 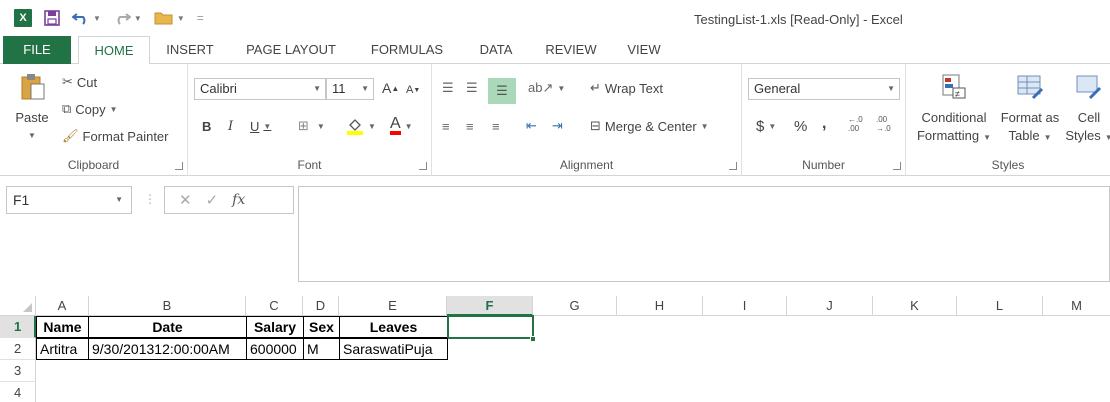 What do you see at coordinates (167, 306) in the screenshot?
I see `column-header-b: B` at bounding box center [167, 306].